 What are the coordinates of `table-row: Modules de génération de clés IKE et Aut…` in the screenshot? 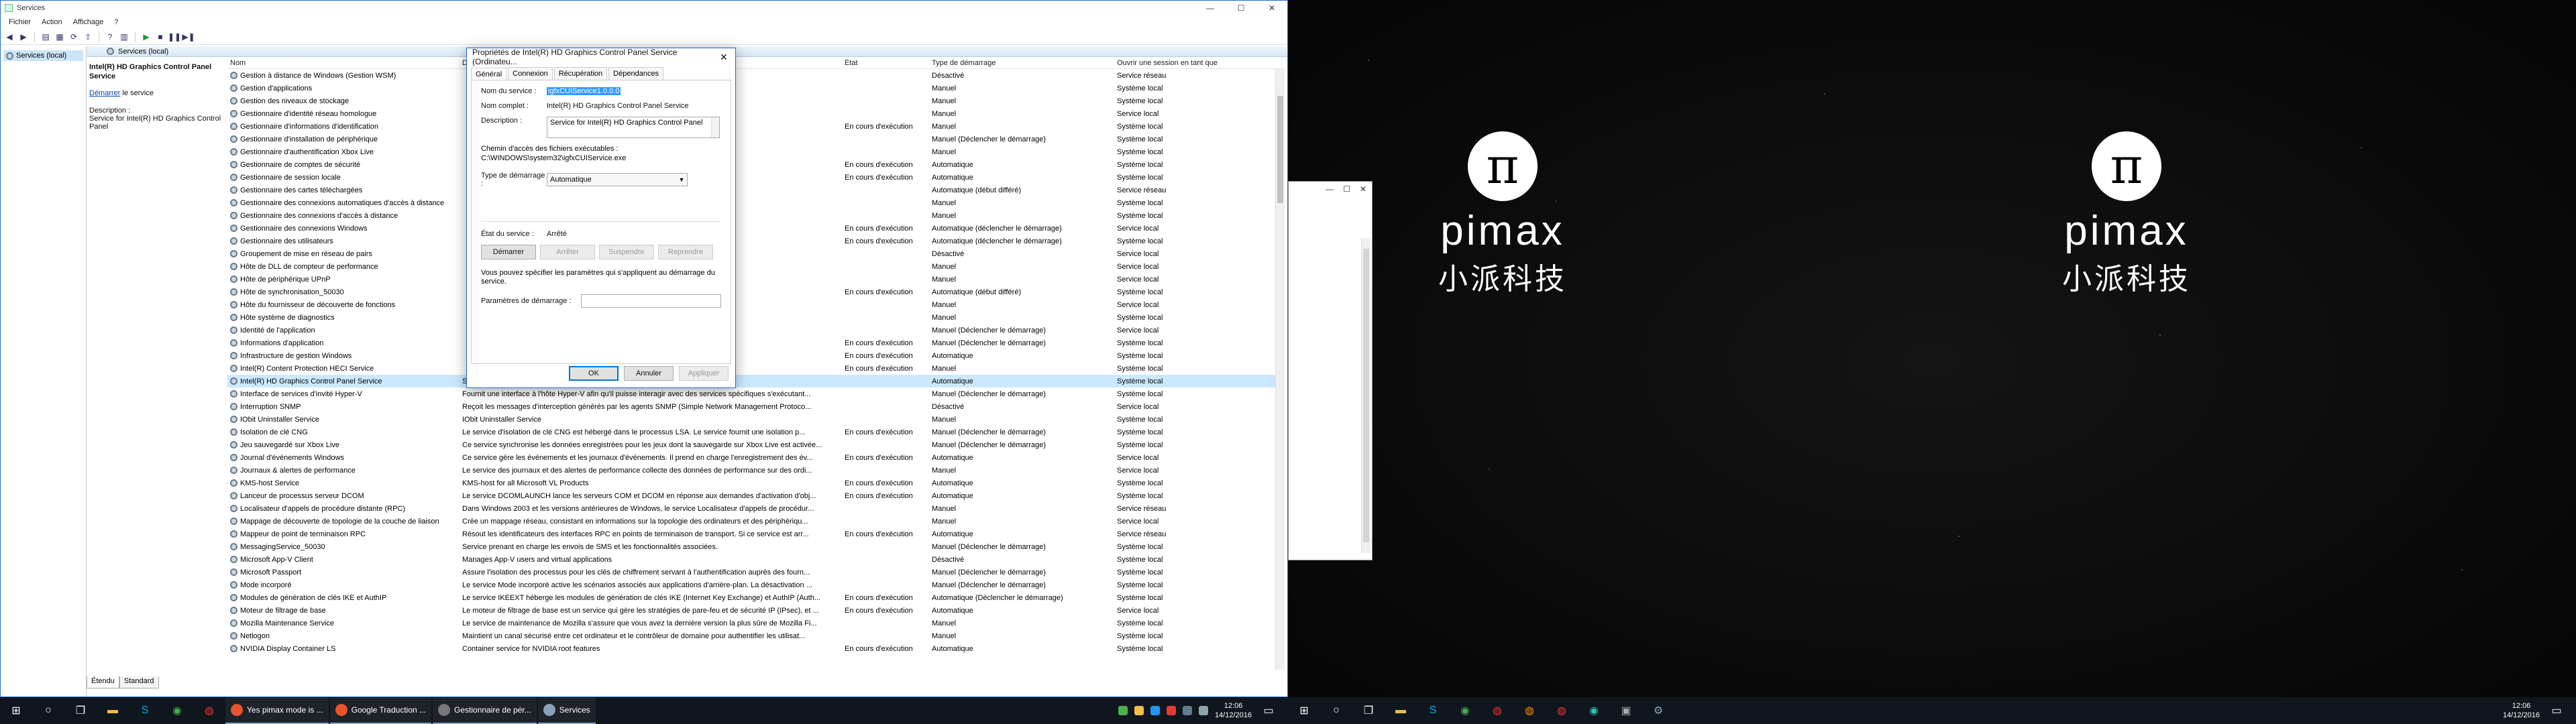 It's located at (756, 597).